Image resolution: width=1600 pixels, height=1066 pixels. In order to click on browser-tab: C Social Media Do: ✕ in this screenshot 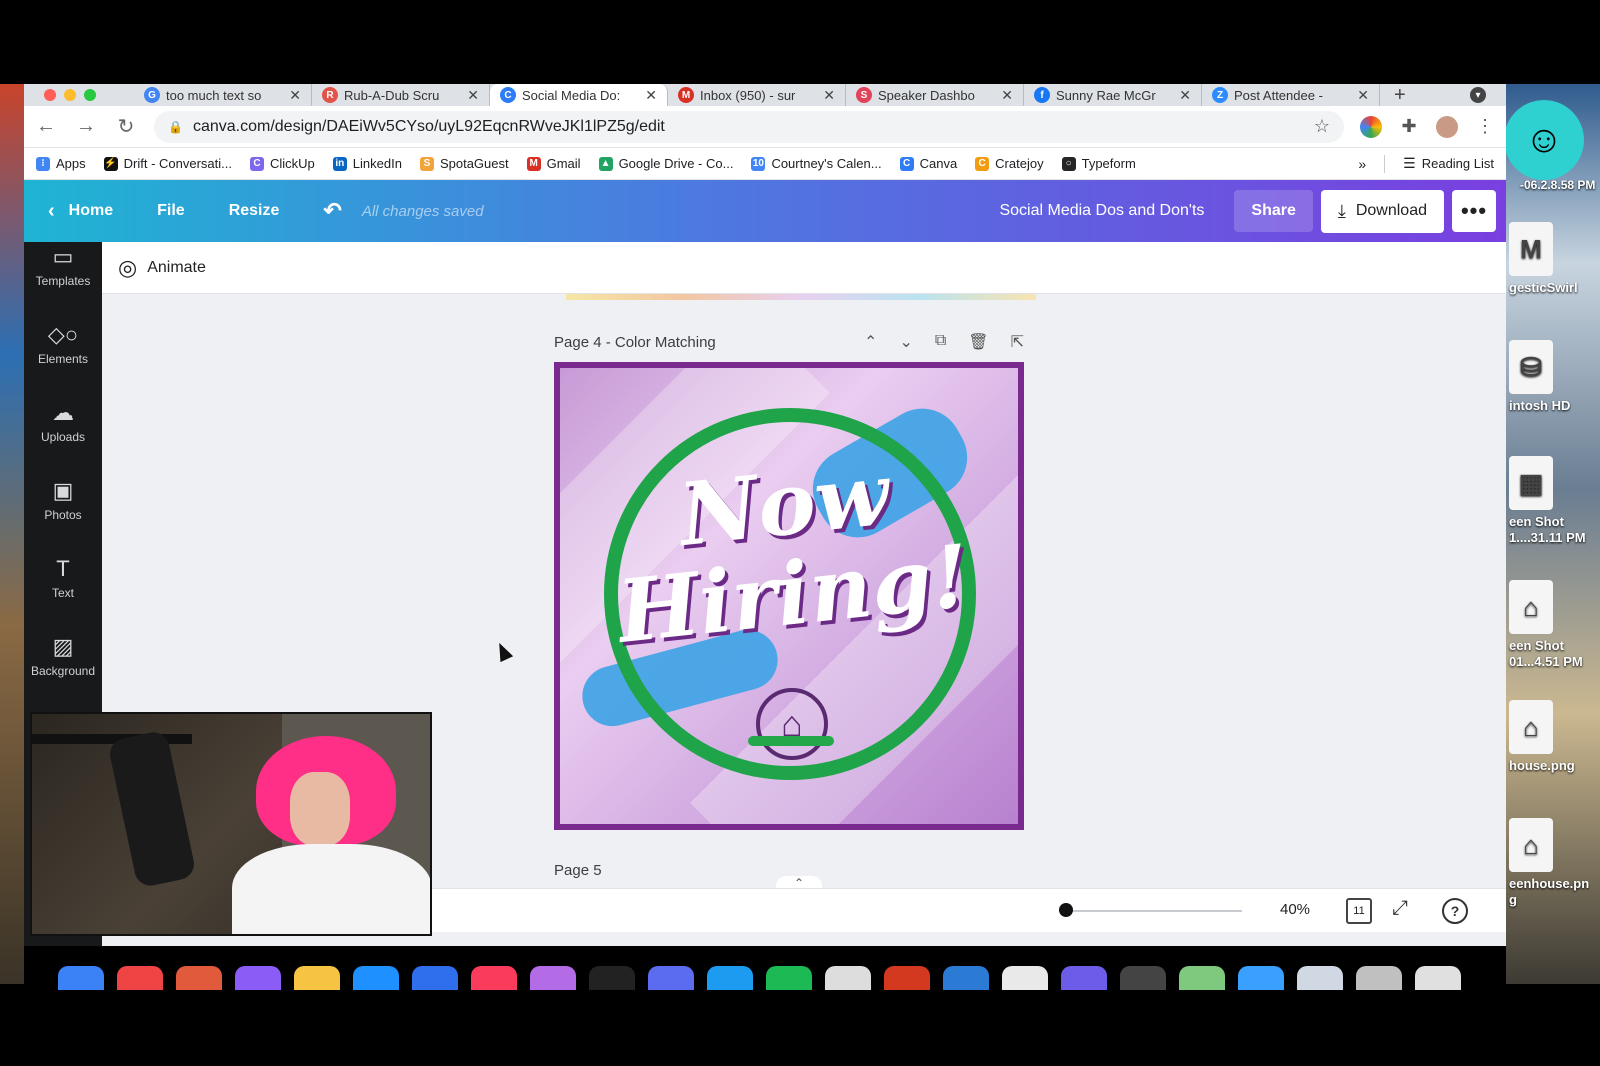, I will do `click(579, 95)`.